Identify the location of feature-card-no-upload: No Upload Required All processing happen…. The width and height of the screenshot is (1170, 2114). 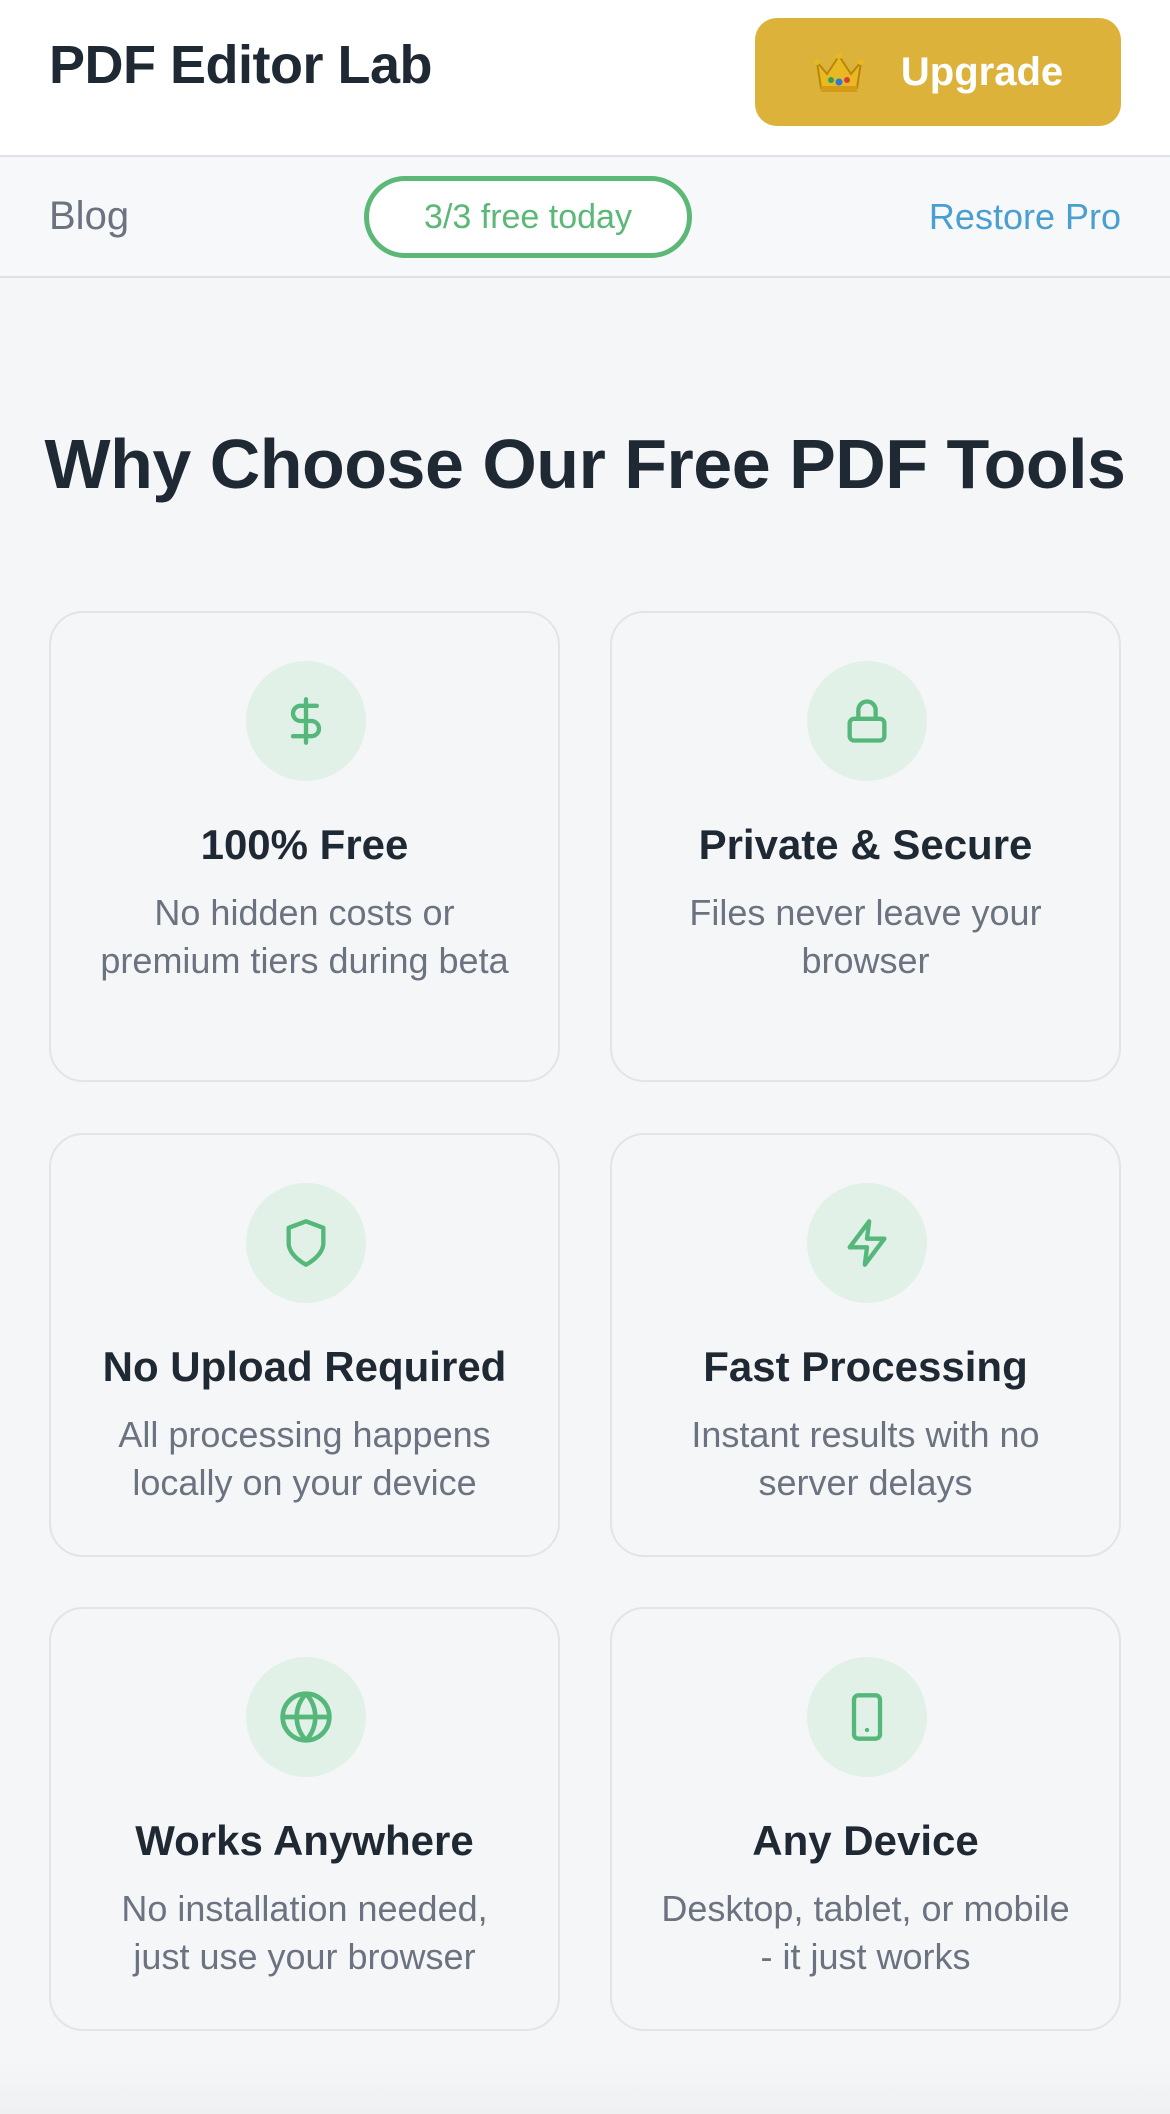
(304, 1345).